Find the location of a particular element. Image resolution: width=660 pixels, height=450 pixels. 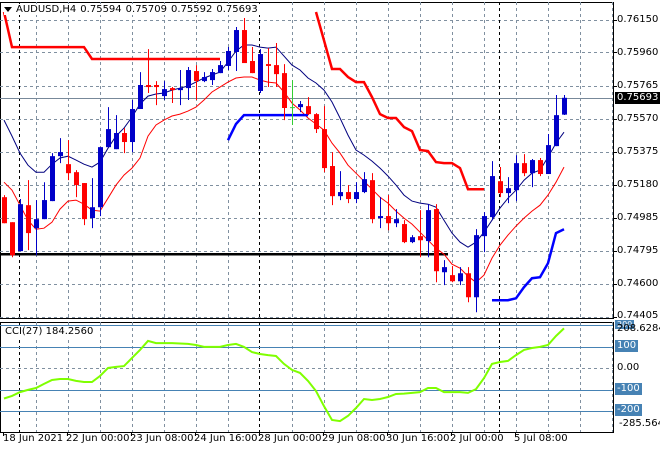

price-tick: 0.74985 is located at coordinates (638, 217).